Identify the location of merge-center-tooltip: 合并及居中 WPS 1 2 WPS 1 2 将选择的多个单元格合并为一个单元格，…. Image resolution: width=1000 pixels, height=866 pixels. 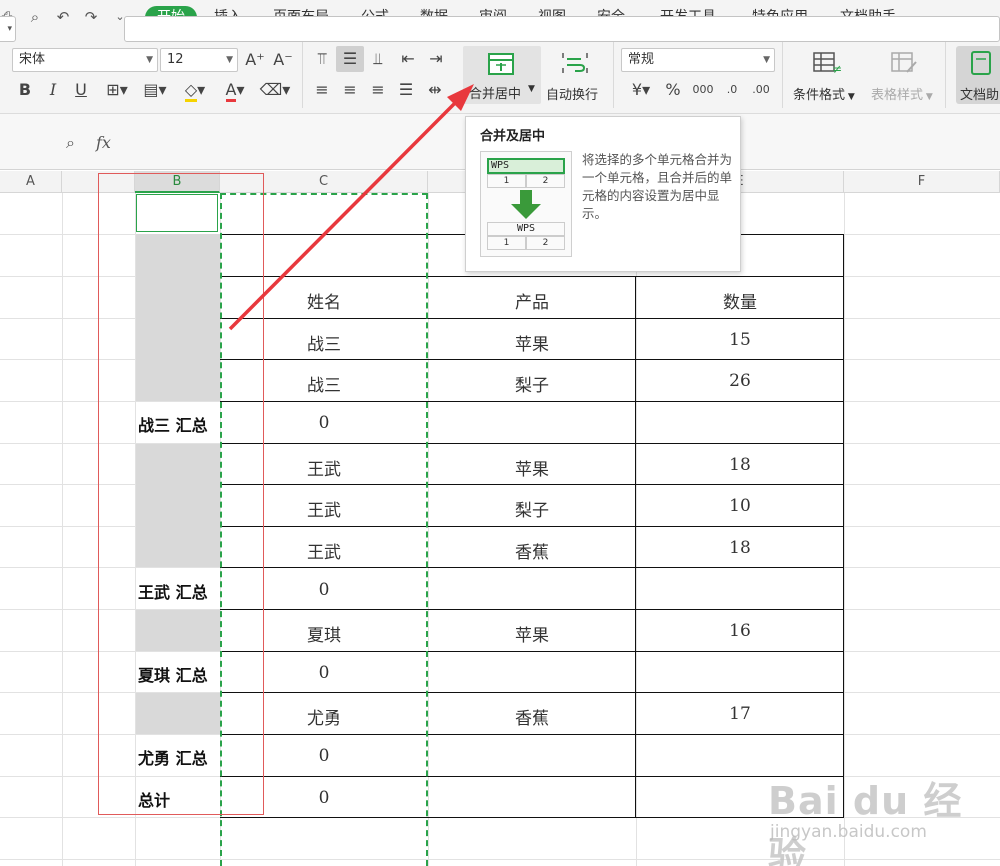
(603, 194).